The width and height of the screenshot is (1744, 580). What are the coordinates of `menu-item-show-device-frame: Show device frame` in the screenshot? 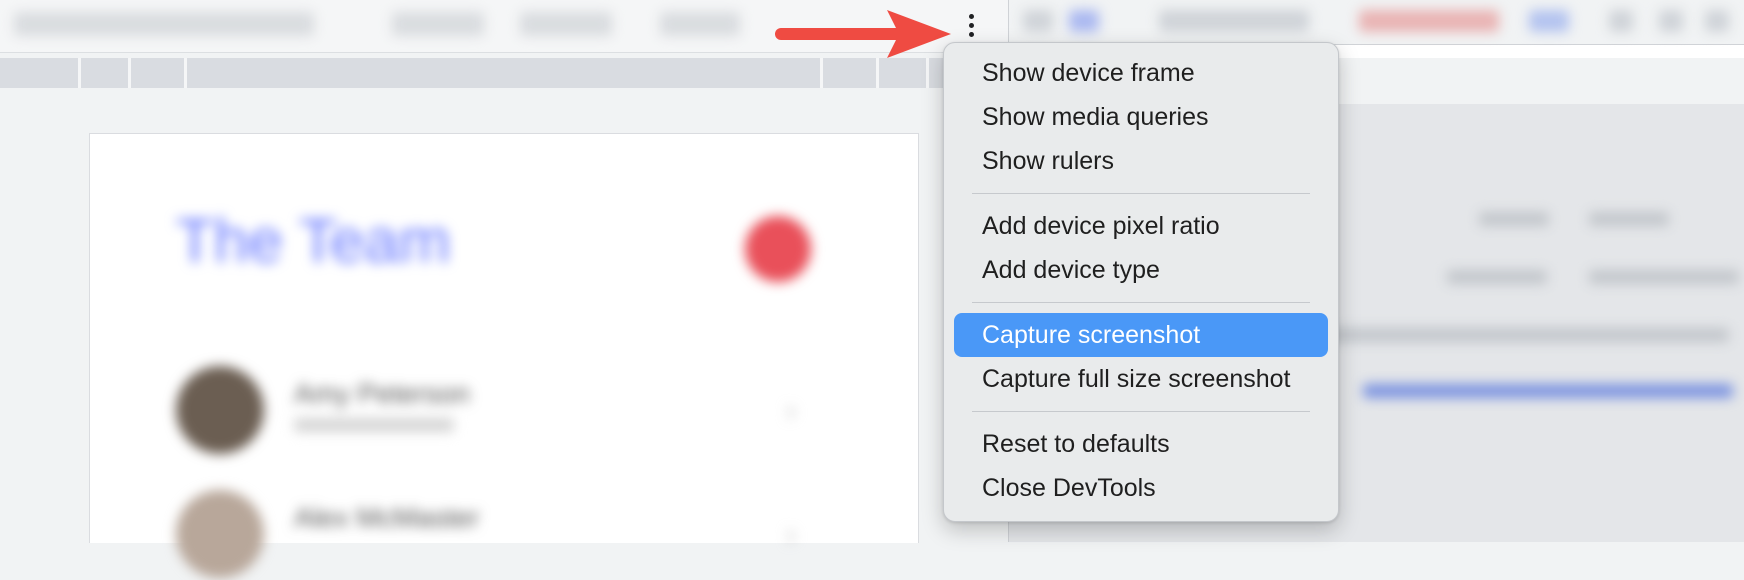 It's located at (1141, 73).